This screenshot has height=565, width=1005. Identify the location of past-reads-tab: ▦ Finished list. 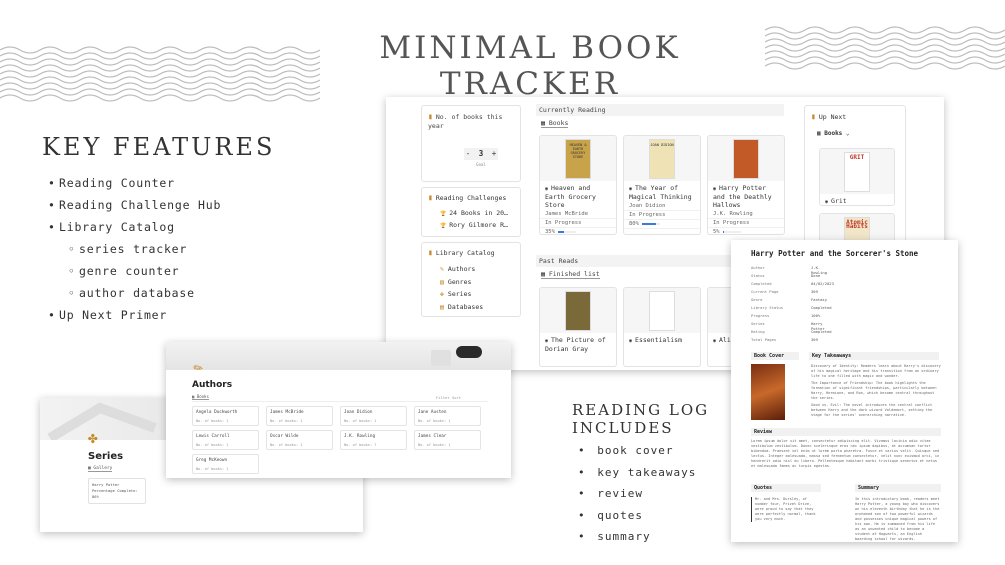
(570, 274).